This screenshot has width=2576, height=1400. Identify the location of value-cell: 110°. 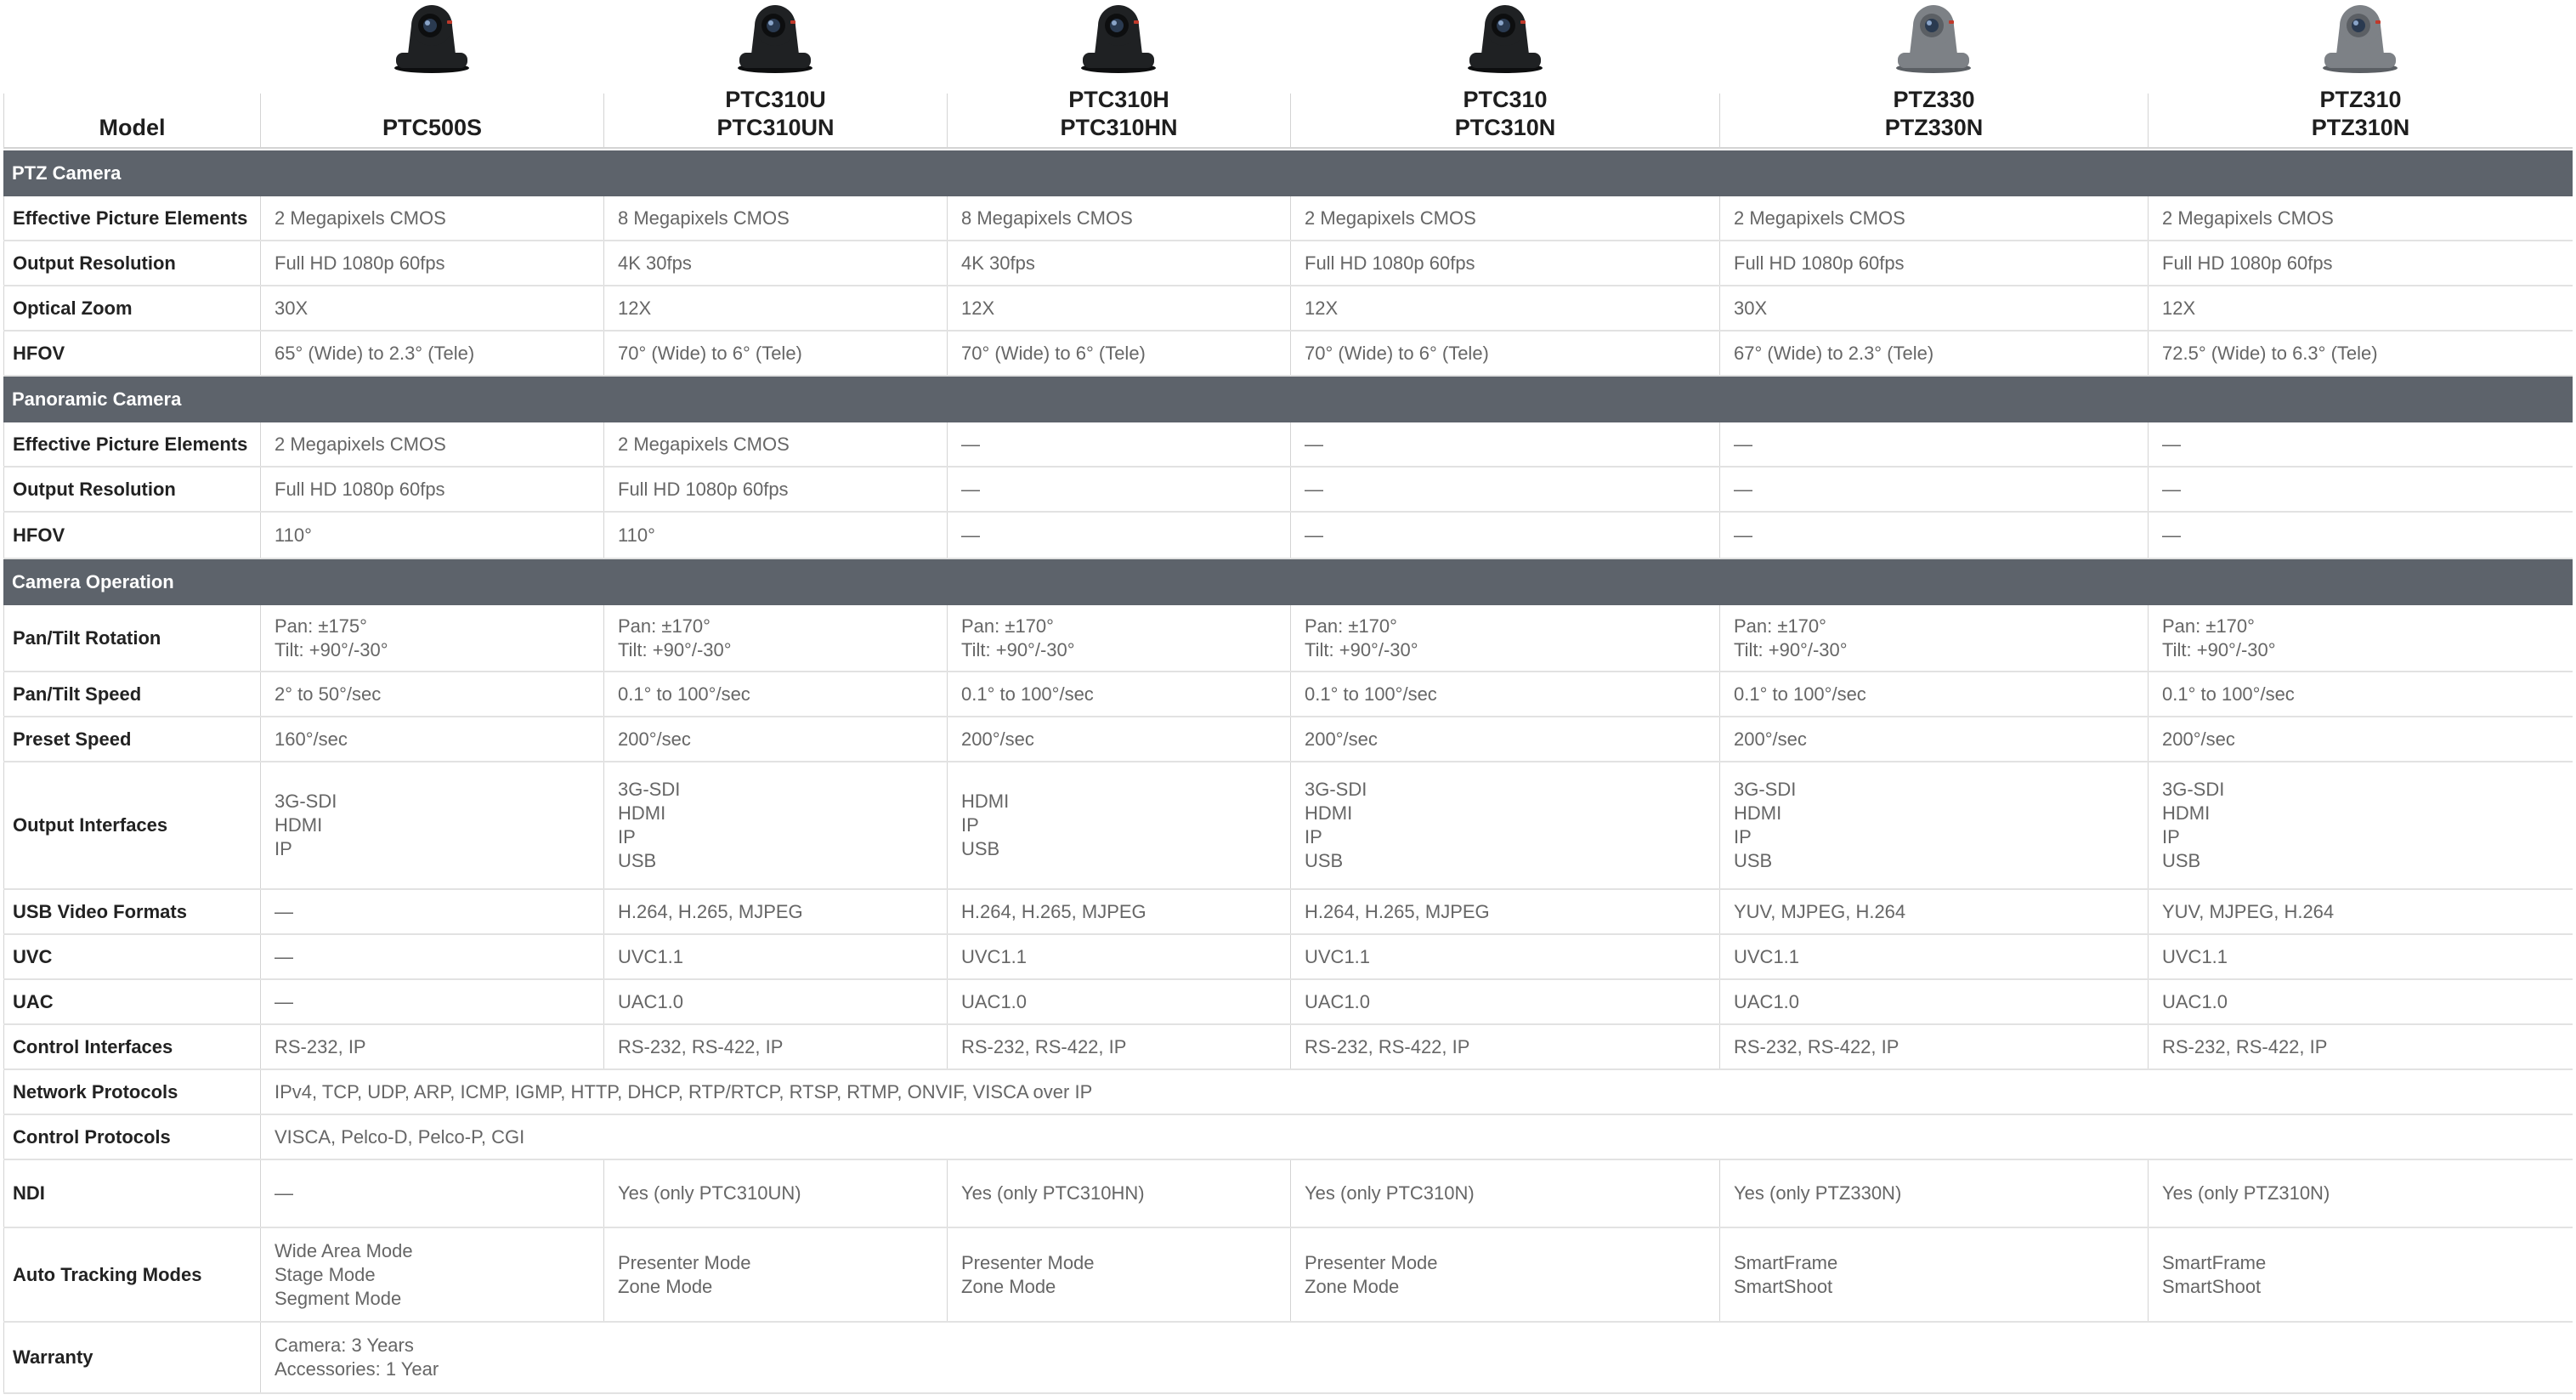
(431, 535).